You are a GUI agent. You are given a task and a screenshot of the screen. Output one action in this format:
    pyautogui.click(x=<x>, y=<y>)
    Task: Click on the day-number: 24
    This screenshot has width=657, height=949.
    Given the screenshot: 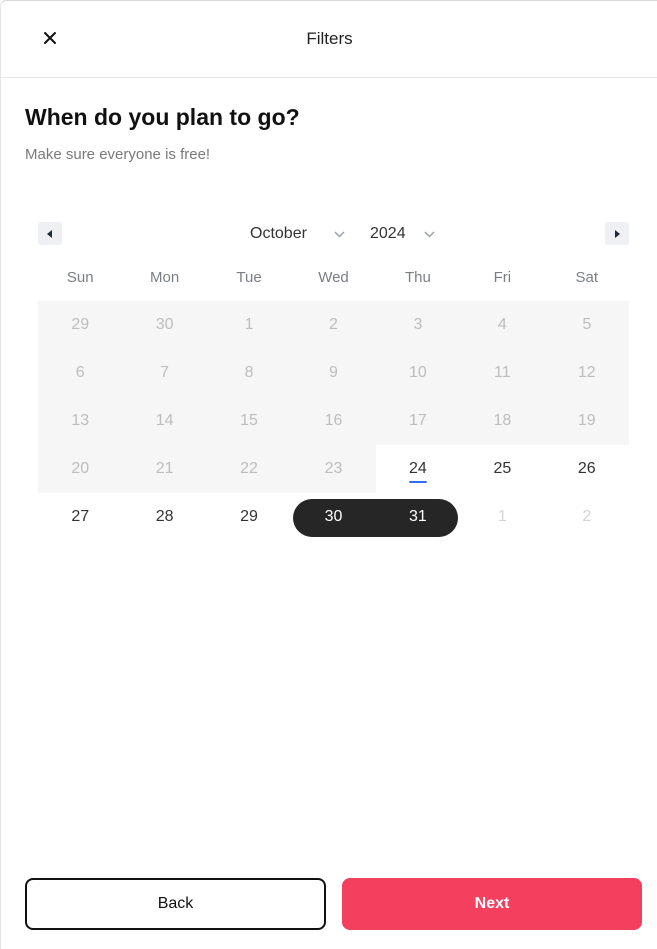 What is the action you would take?
    pyautogui.click(x=418, y=468)
    